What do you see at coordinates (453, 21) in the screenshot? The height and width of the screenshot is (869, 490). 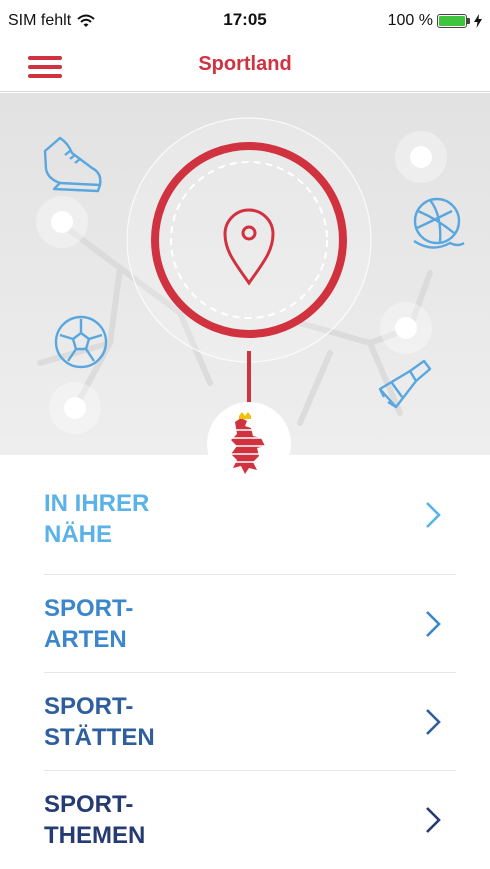 I see `battery-icon` at bounding box center [453, 21].